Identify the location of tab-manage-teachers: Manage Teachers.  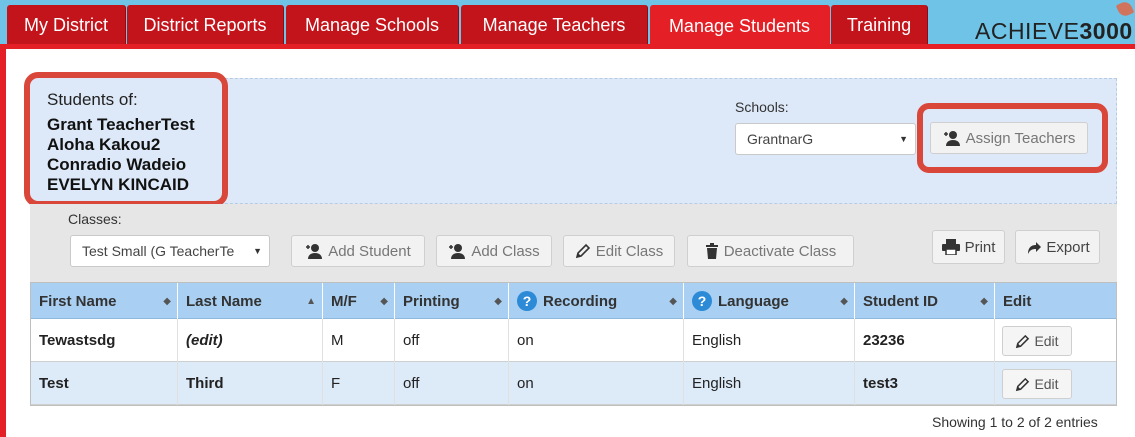
(554, 25).